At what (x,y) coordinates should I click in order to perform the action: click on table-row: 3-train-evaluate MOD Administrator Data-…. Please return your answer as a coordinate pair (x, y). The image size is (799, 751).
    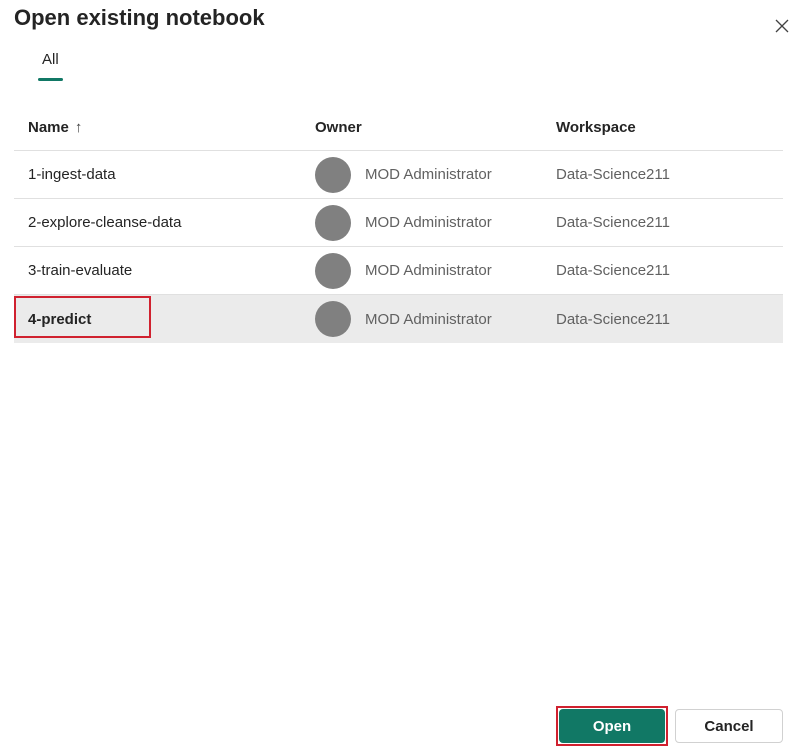
    Looking at the image, I should click on (398, 271).